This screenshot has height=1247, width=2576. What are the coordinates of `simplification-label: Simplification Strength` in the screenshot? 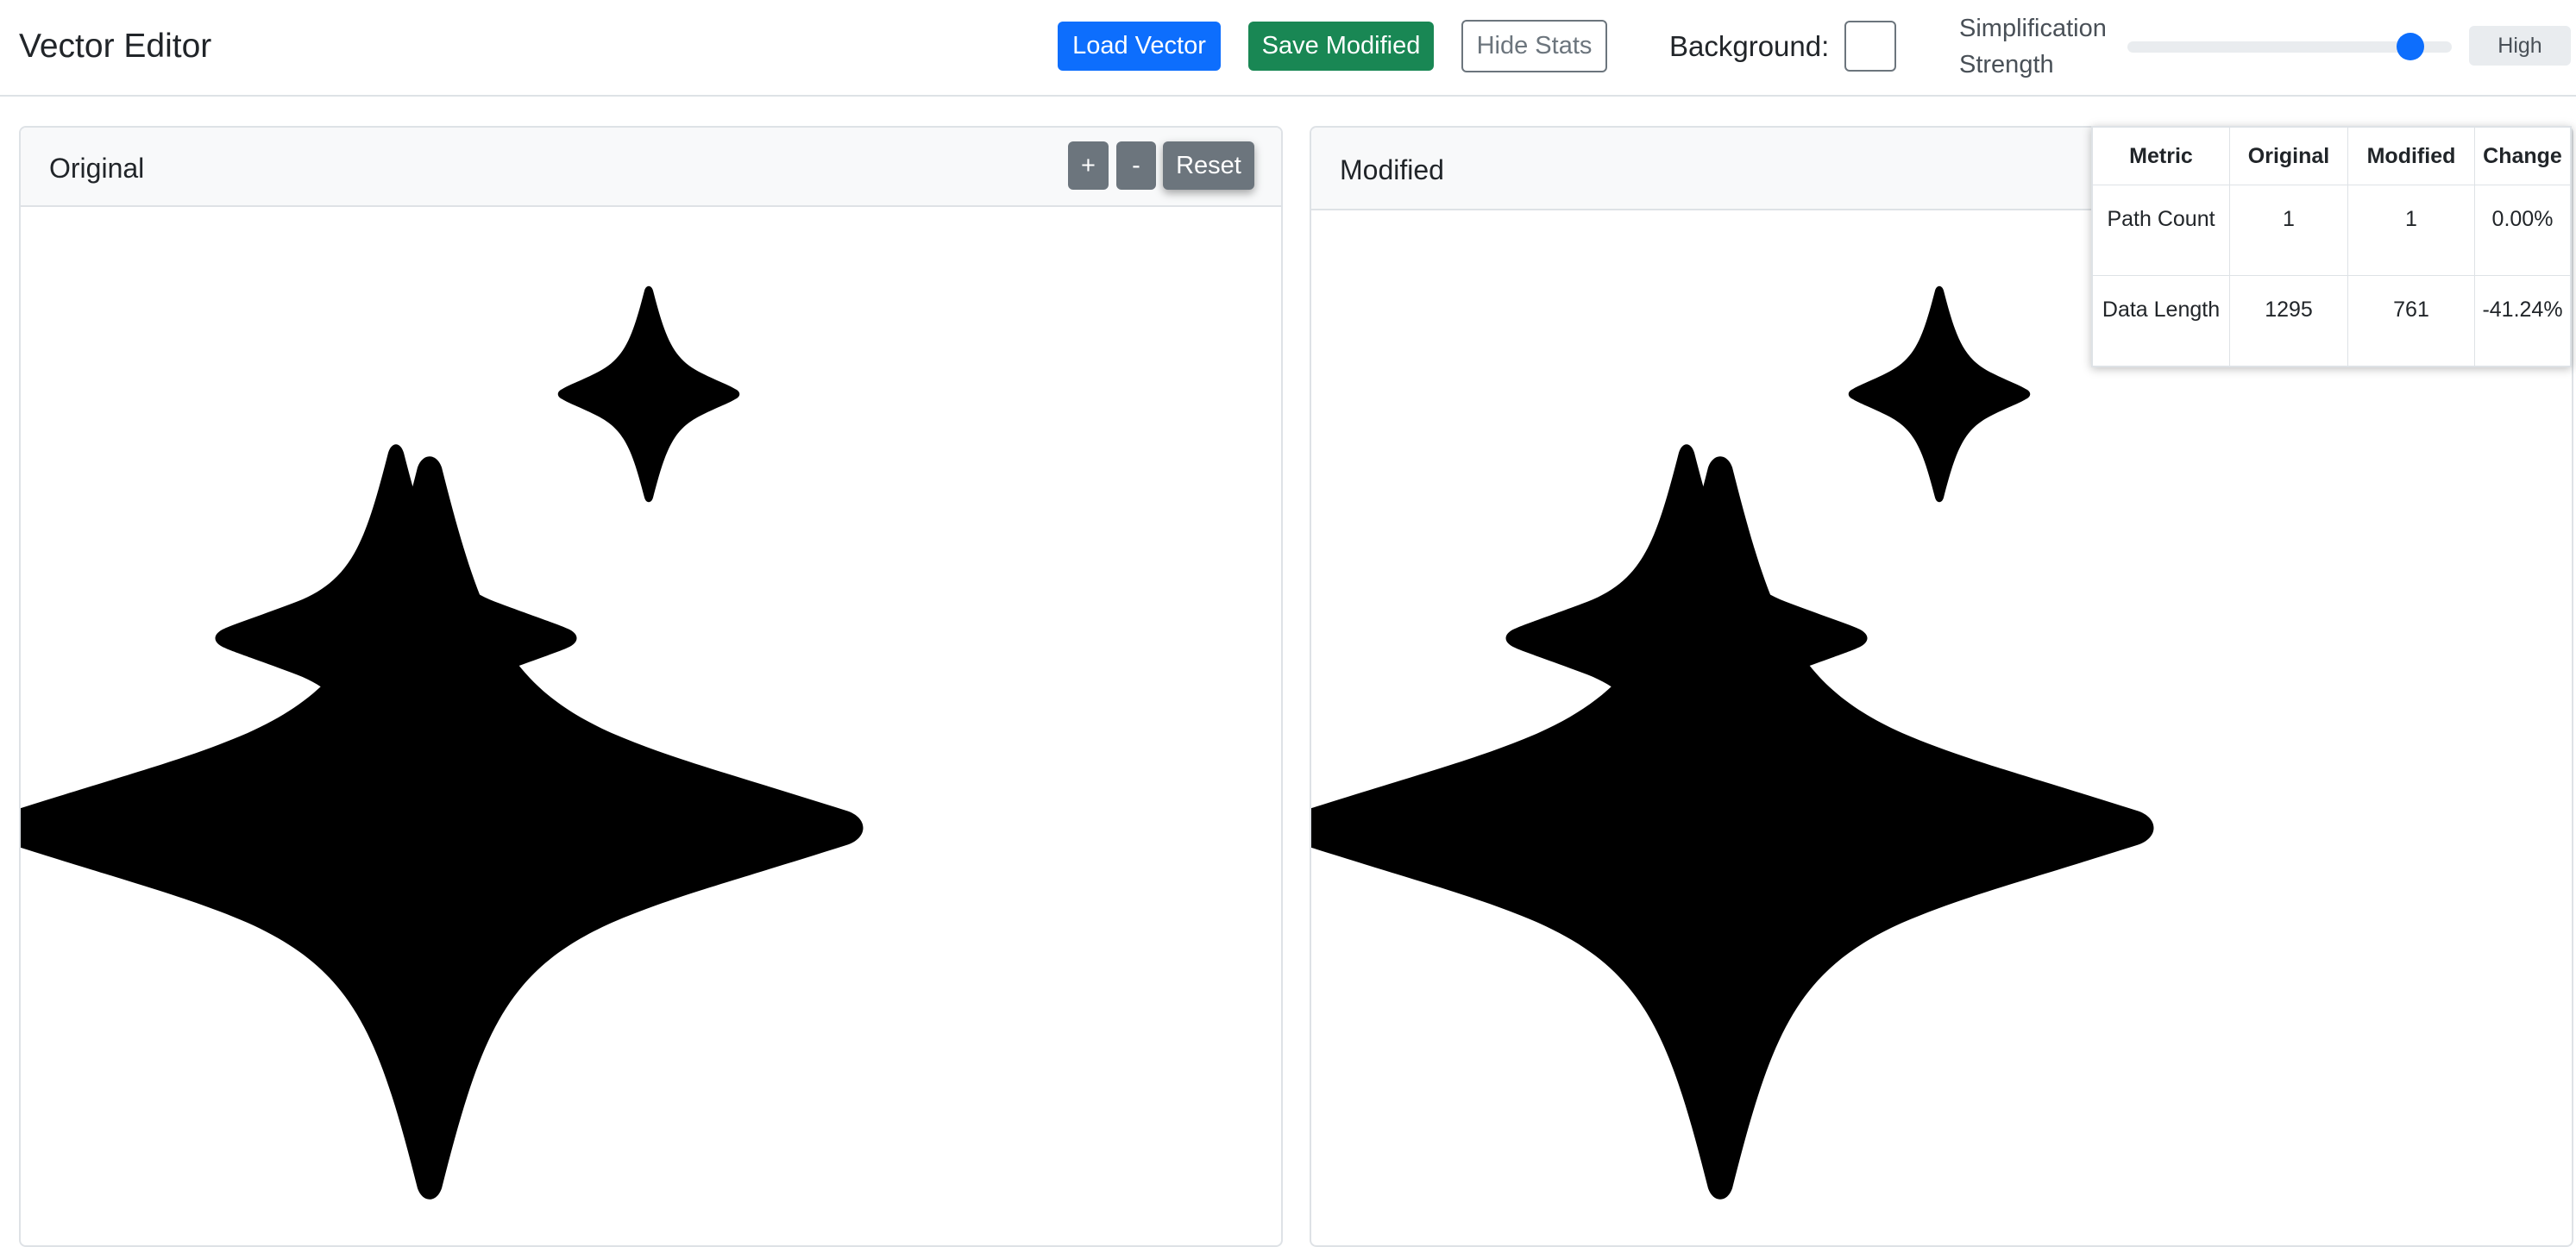 It's located at (2033, 46).